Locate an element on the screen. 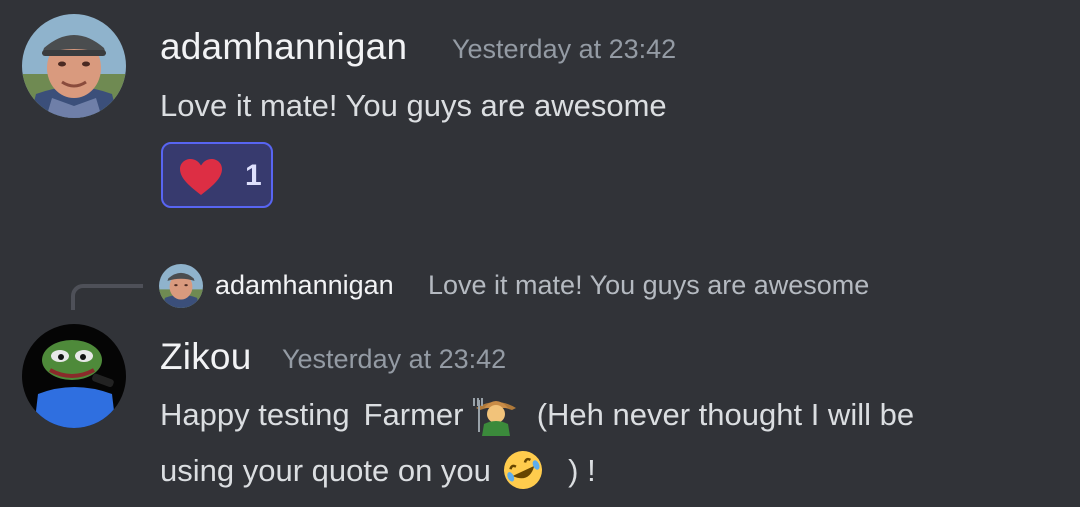  message-content-line: using your quote on you ) ! is located at coordinates (378, 471).